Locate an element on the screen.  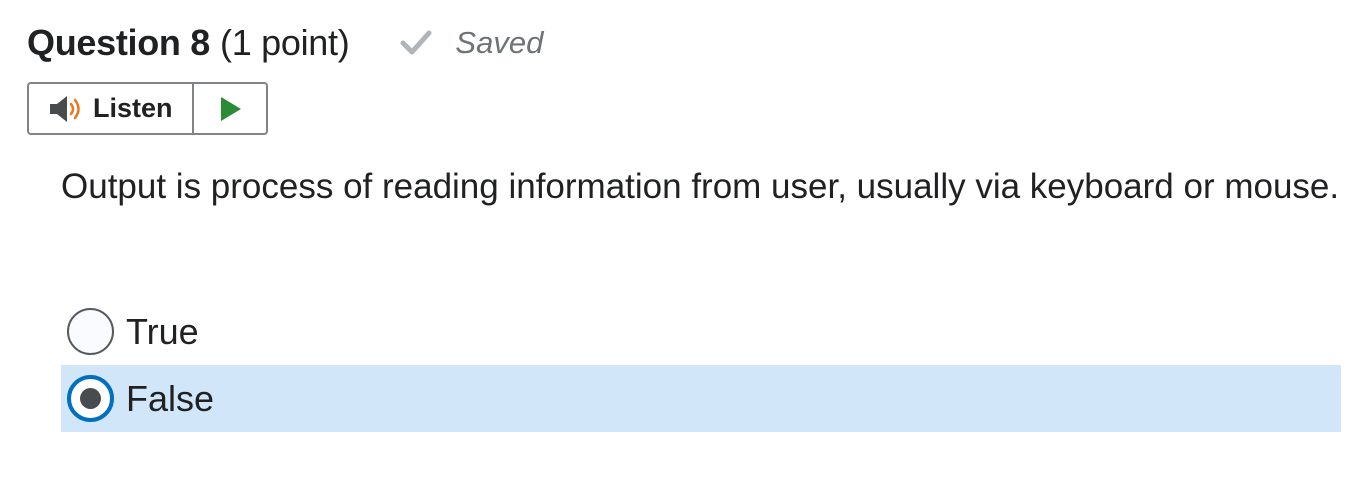
listen-button: Listen is located at coordinates (111, 108).